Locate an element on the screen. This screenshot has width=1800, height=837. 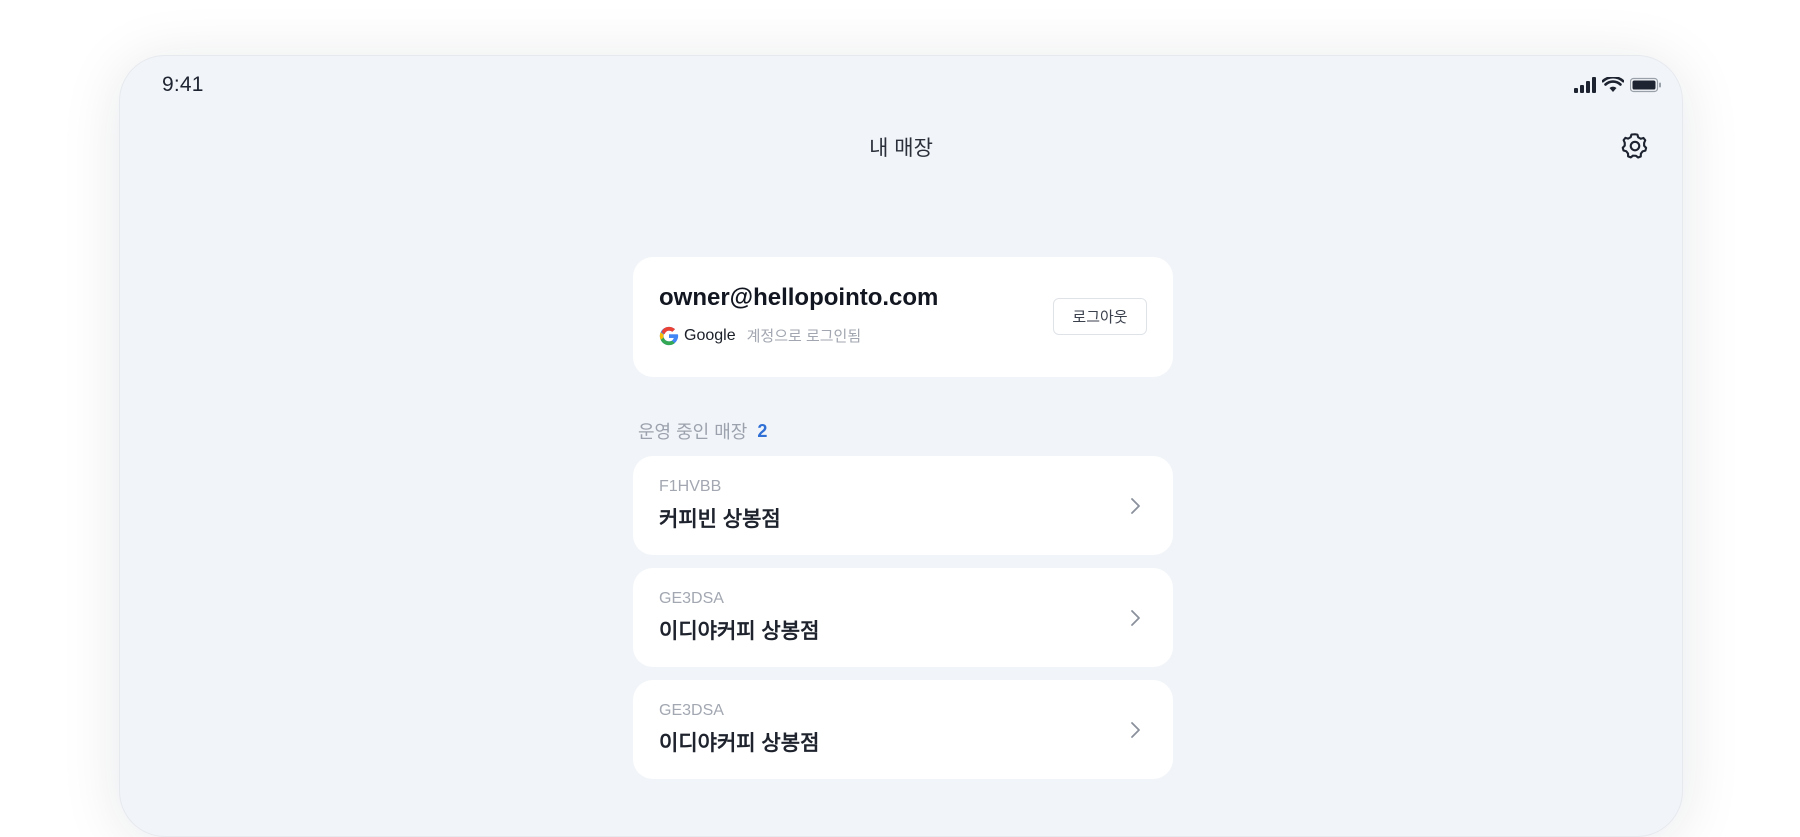
gear-icon is located at coordinates (1634, 146).